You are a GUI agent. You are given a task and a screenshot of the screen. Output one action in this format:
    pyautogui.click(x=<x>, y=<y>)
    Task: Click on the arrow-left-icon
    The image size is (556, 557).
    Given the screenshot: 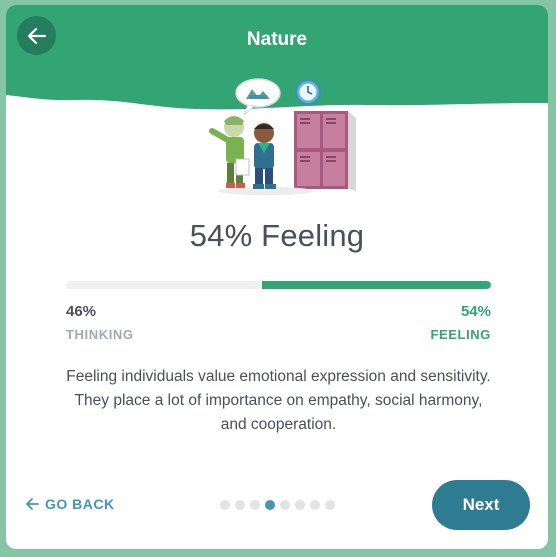 What is the action you would take?
    pyautogui.click(x=32, y=504)
    